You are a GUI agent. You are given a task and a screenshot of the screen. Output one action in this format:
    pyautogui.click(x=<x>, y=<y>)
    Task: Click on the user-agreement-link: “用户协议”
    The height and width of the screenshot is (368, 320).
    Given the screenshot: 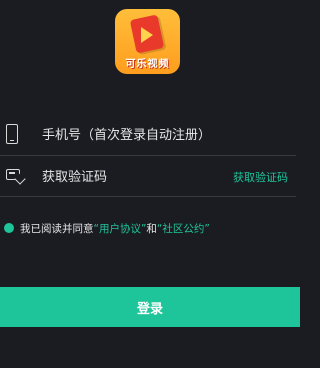 What is the action you would take?
    pyautogui.click(x=120, y=228)
    